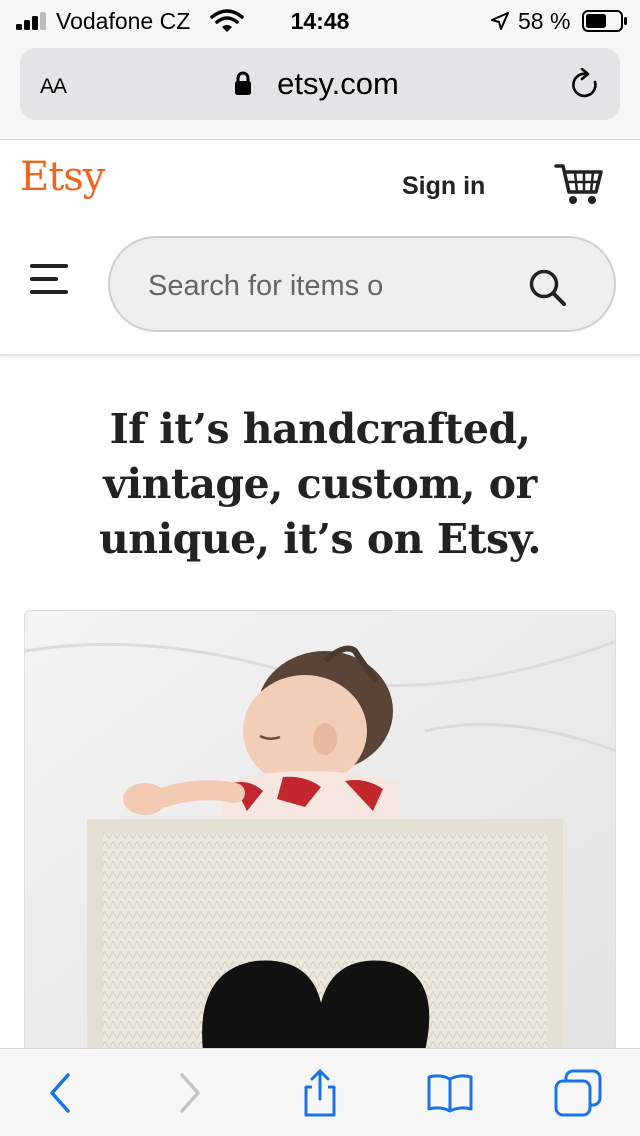  I want to click on forward-icon, so click(188, 1093).